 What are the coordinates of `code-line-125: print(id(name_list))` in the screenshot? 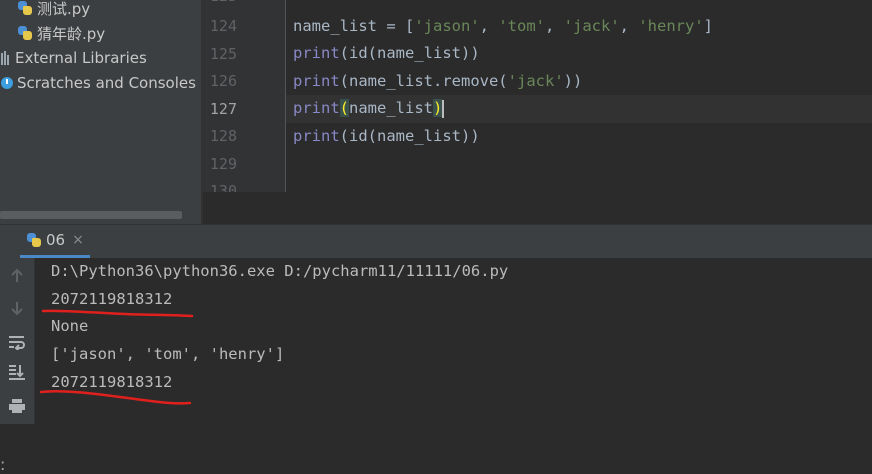 It's located at (386, 53).